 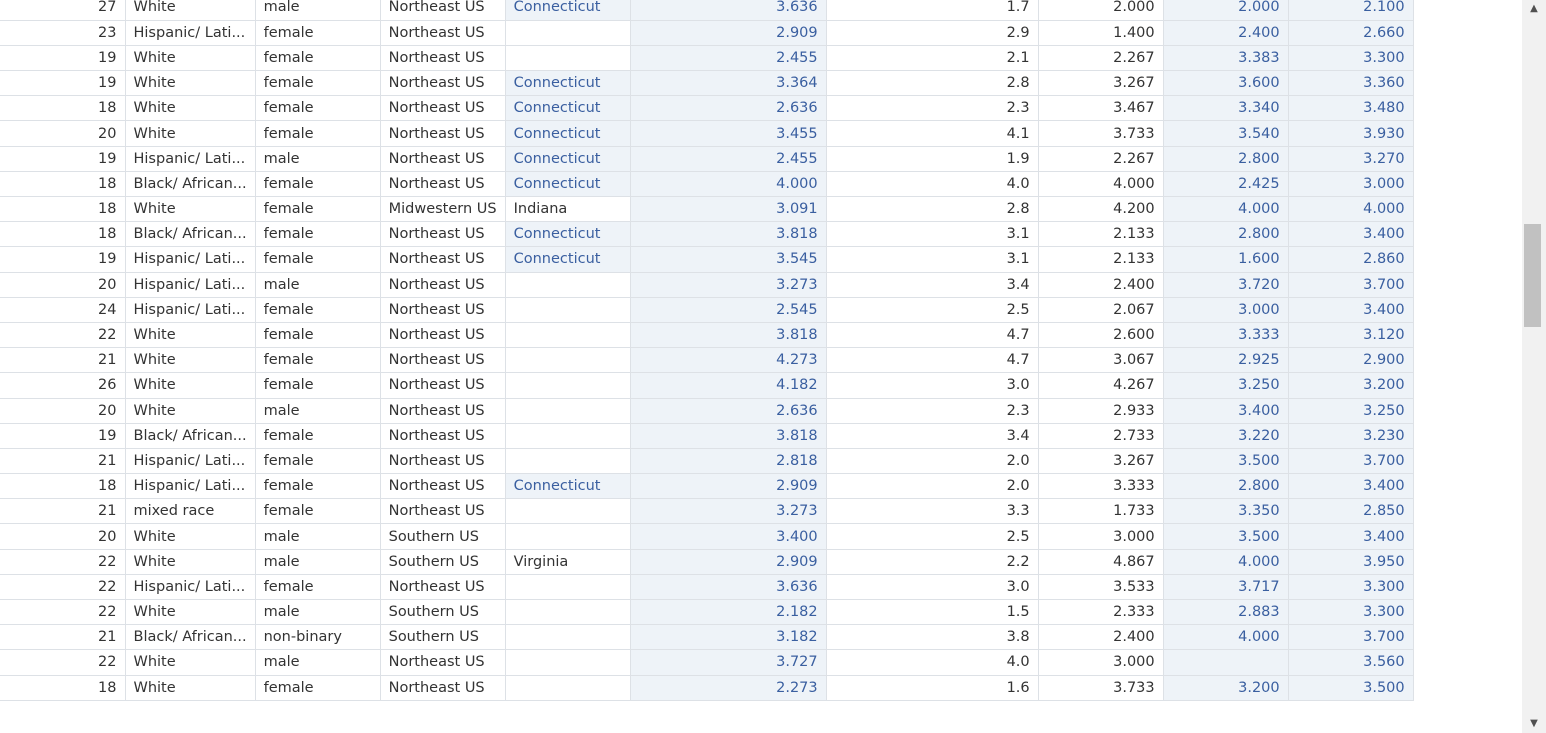 What do you see at coordinates (1101, 436) in the screenshot?
I see `value-c-cell: 2.733` at bounding box center [1101, 436].